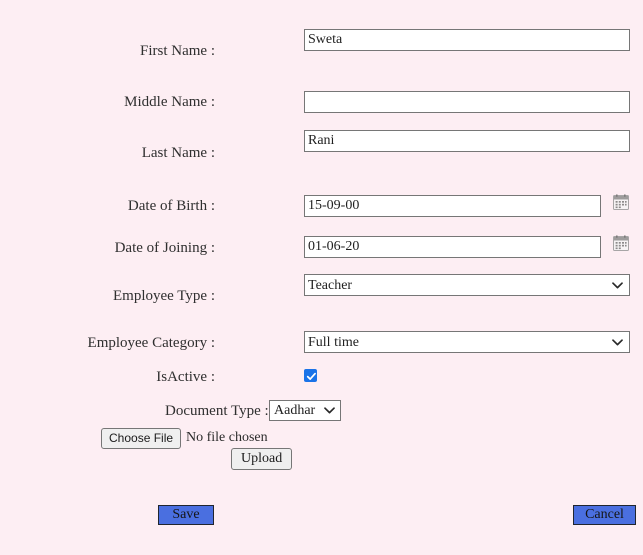  Describe the element at coordinates (178, 153) in the screenshot. I see `label-last-name: Last Name :` at that location.